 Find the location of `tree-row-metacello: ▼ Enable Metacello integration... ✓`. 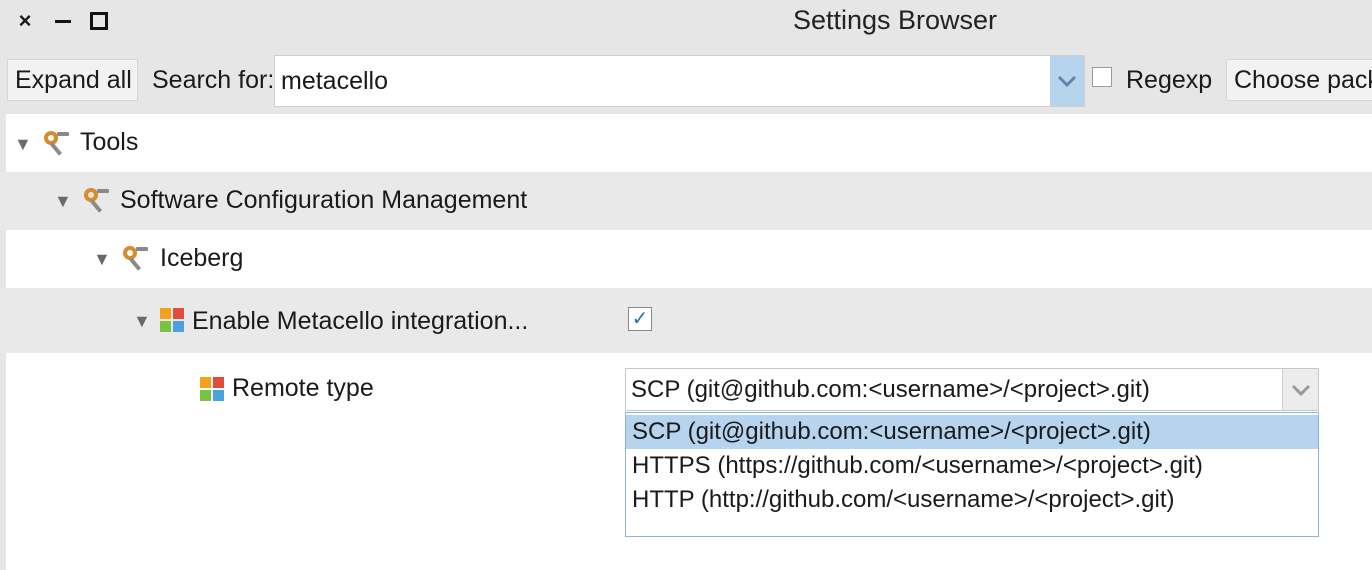

tree-row-metacello: ▼ Enable Metacello integration... ✓ is located at coordinates (686, 320).